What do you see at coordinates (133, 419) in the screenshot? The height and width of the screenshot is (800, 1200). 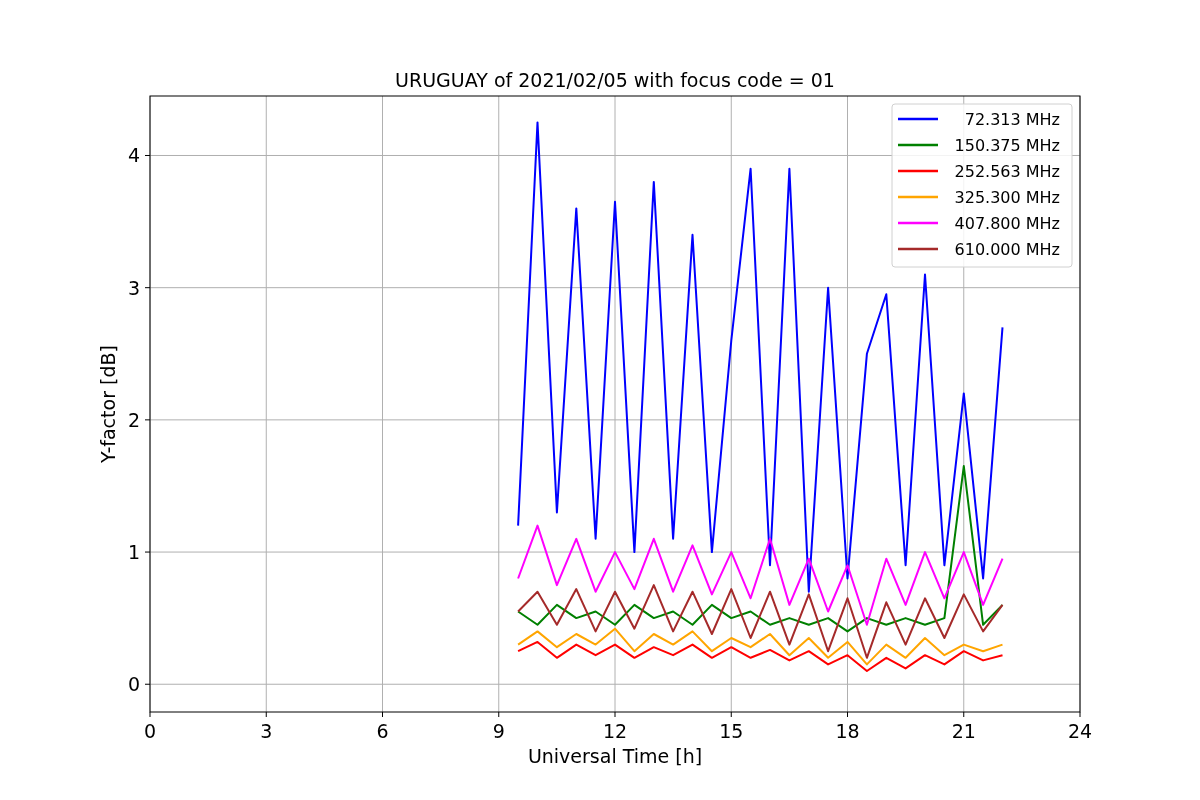 I see `tick-label: 2` at bounding box center [133, 419].